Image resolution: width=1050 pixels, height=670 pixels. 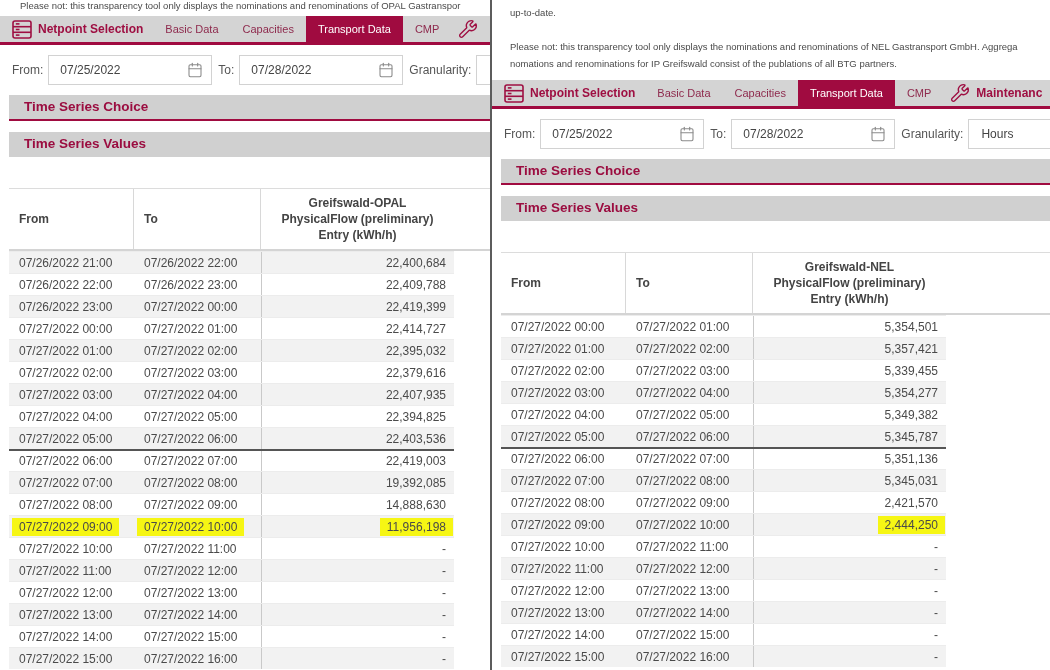 I want to click on section-title: Time Series Choice, so click(x=86, y=106).